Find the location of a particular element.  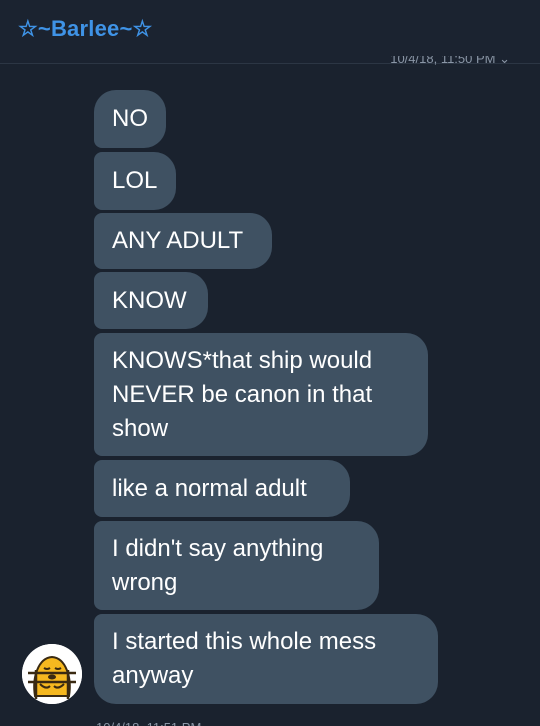

avatar-illustration is located at coordinates (52, 674).